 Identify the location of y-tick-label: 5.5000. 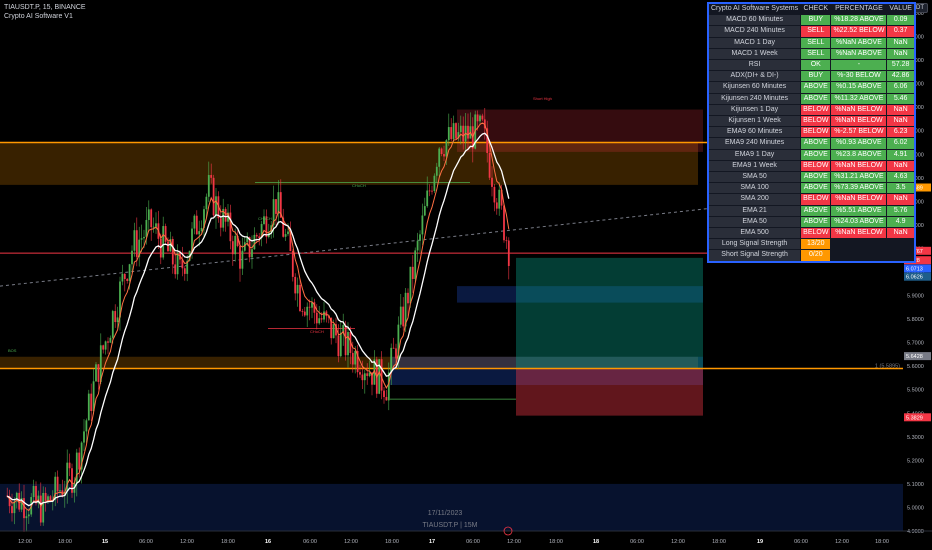
(915, 391).